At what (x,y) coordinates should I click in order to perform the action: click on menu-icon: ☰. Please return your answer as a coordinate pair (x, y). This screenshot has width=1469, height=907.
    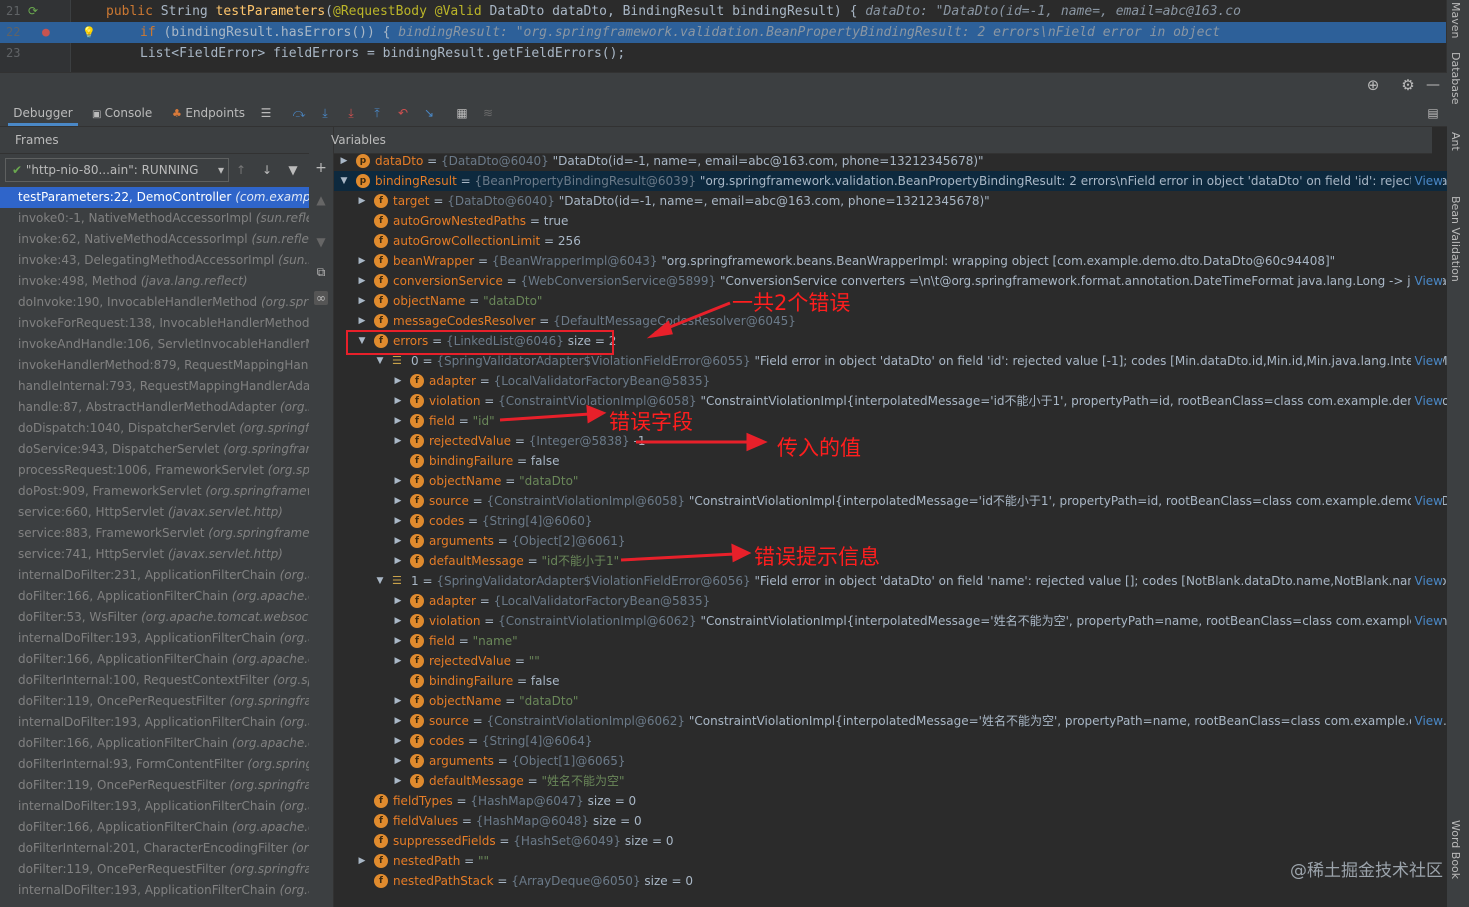
    Looking at the image, I should click on (266, 113).